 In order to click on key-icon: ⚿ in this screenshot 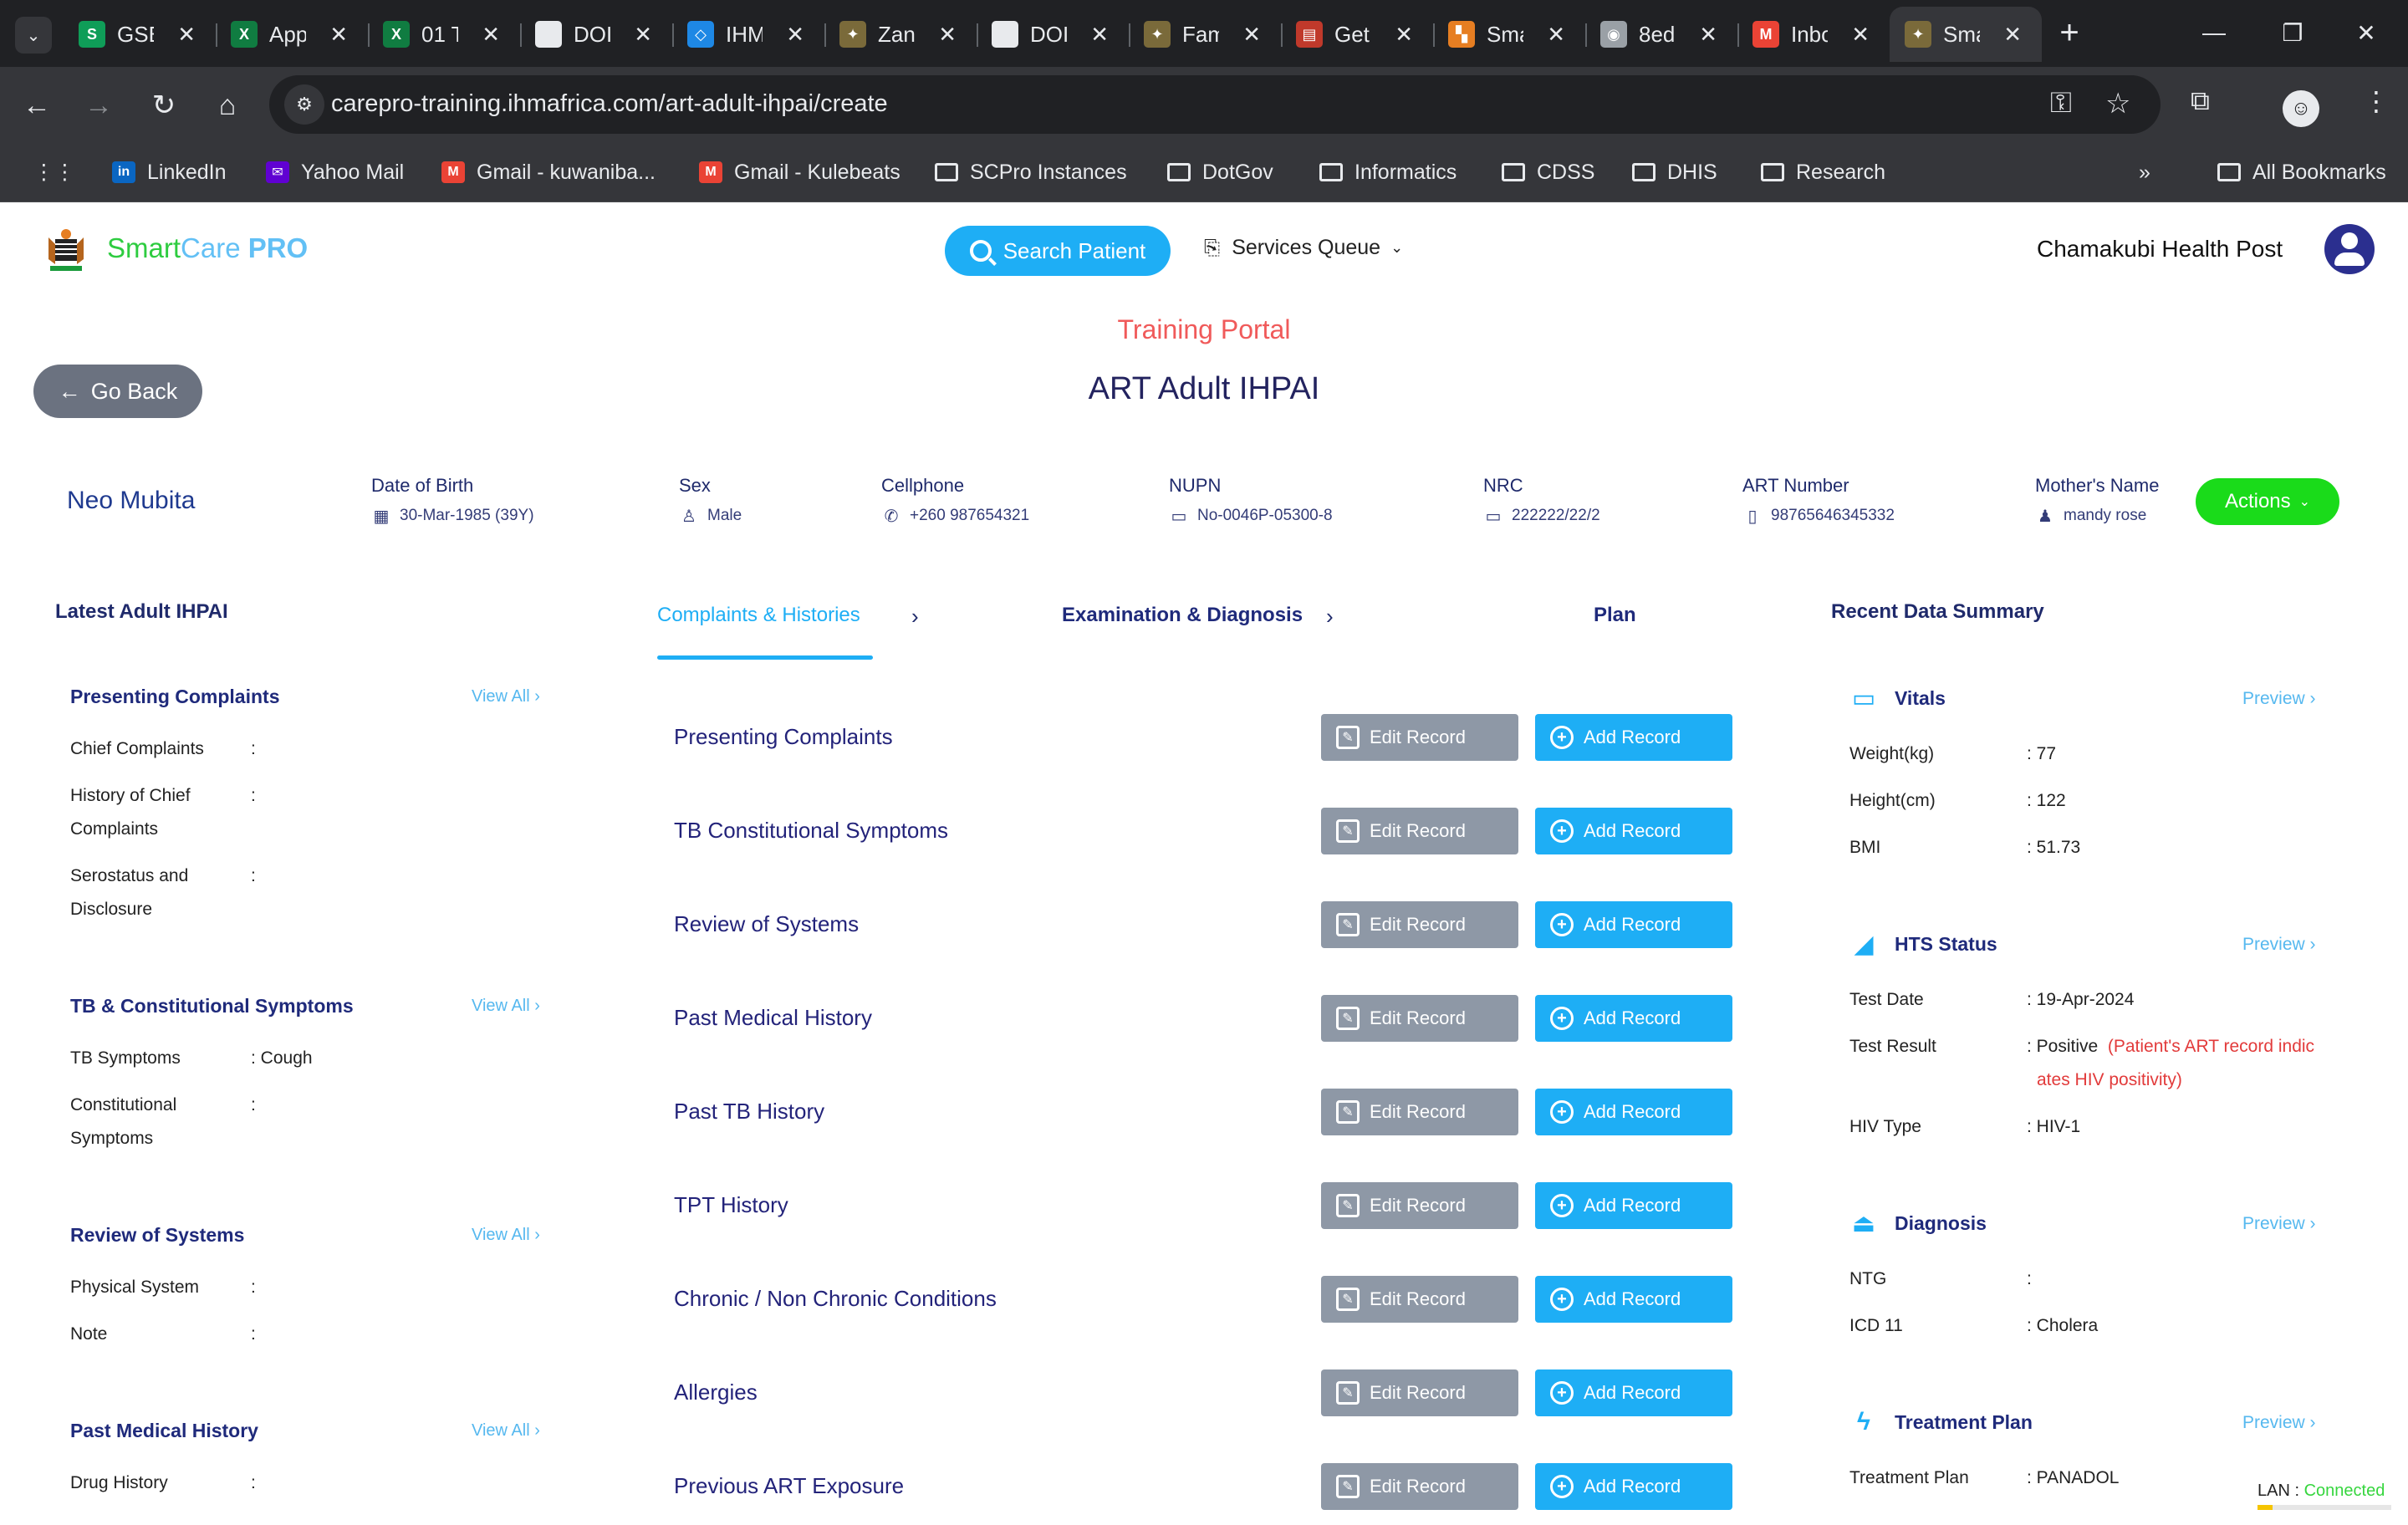, I will do `click(2061, 103)`.